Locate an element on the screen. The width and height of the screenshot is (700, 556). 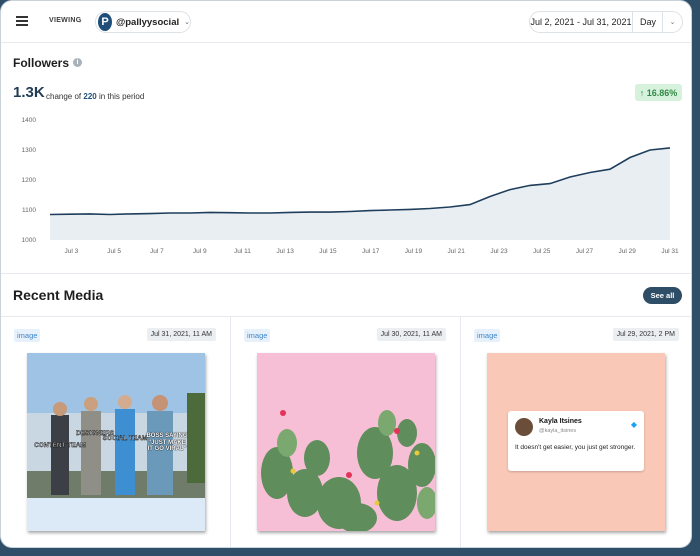
y-tick-label: 1400 is located at coordinates (29, 120).